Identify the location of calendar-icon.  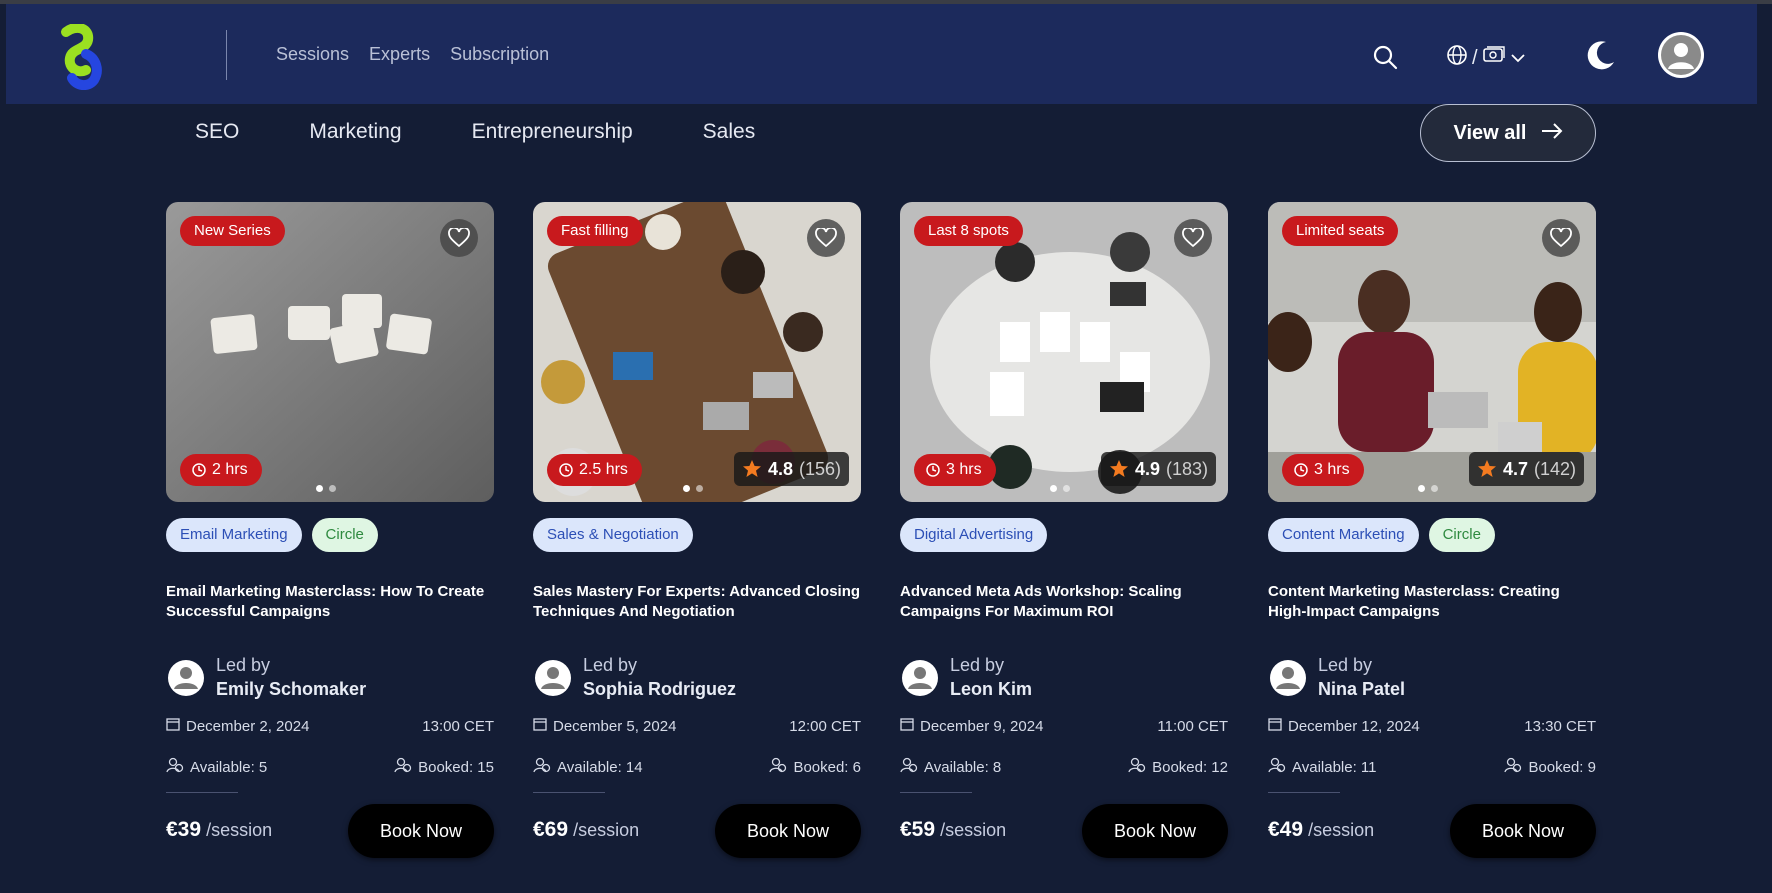
(540, 726).